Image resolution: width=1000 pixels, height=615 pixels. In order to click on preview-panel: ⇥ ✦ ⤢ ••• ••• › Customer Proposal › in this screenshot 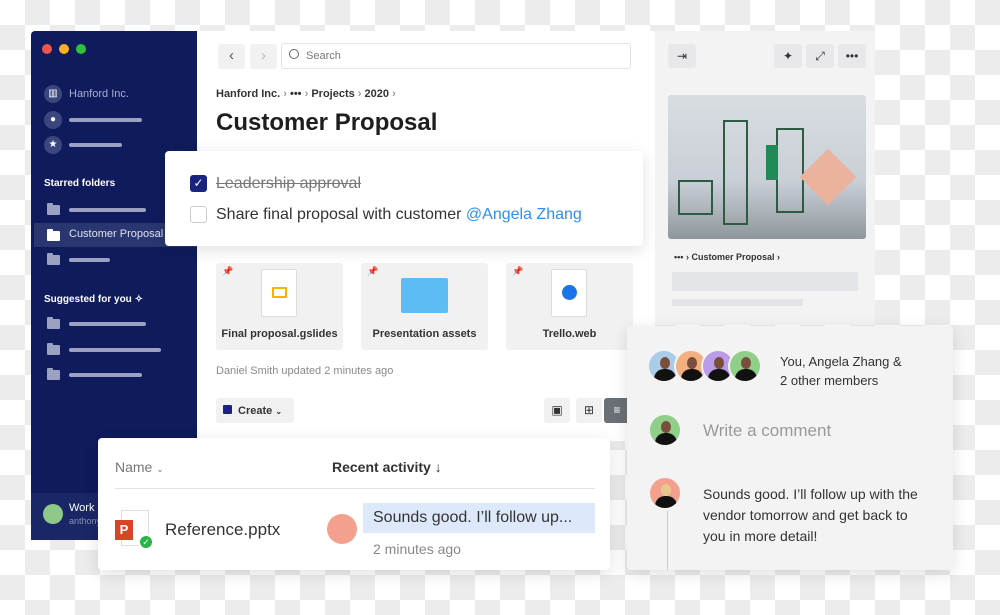, I will do `click(765, 178)`.